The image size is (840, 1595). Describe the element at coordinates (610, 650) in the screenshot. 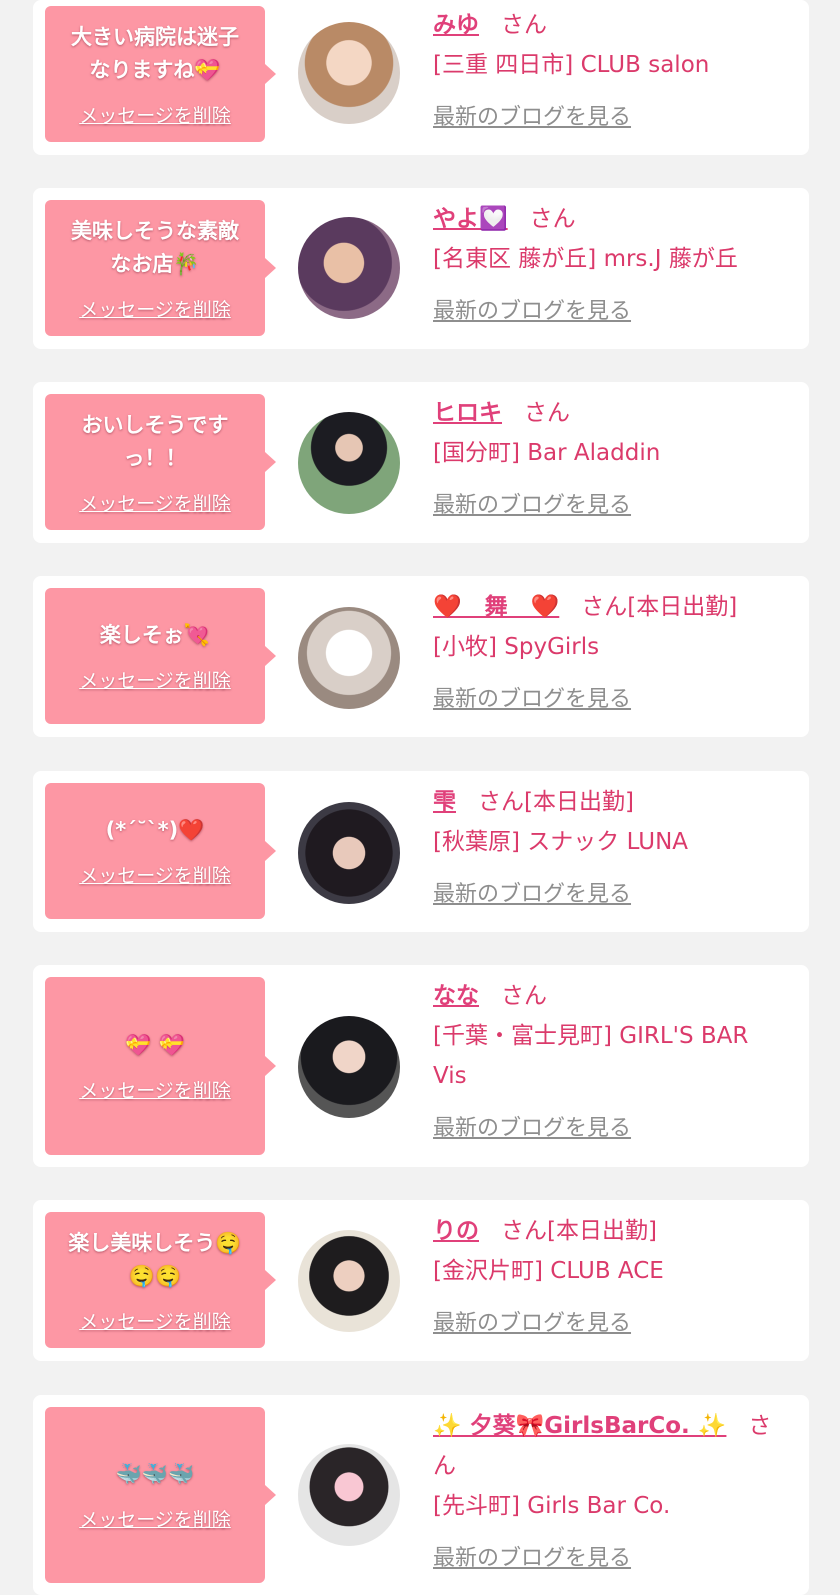

I see `girl-info: ❤️ 舞 ❤️ さん[本日出勤] [小牧] SpyGirls 最新のブログを見る` at that location.